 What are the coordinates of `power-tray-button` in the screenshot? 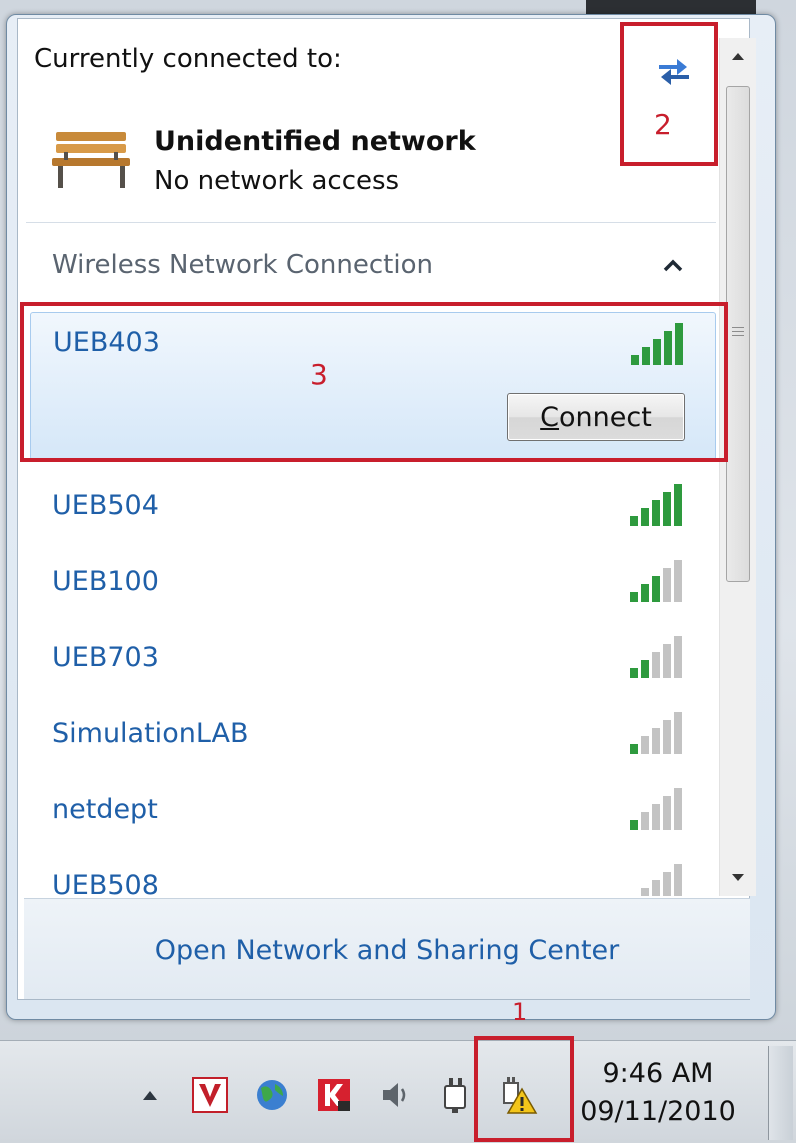 It's located at (456, 1095).